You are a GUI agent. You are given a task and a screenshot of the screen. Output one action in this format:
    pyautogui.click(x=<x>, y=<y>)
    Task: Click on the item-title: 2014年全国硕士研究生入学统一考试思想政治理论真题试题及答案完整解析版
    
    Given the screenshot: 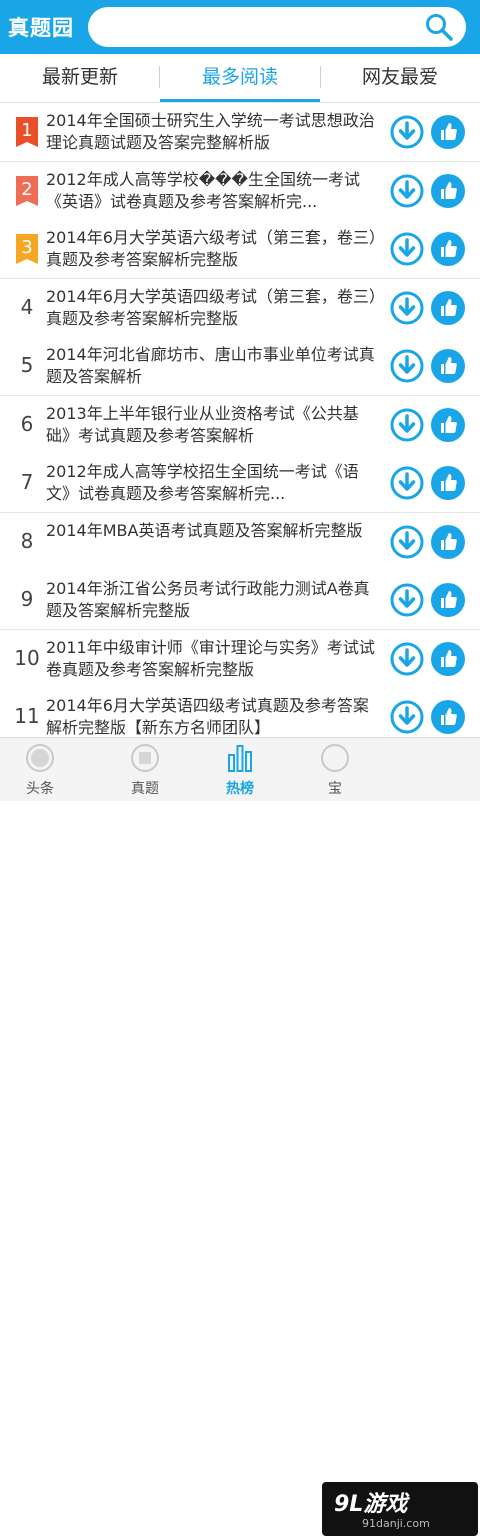 What is the action you would take?
    pyautogui.click(x=210, y=131)
    